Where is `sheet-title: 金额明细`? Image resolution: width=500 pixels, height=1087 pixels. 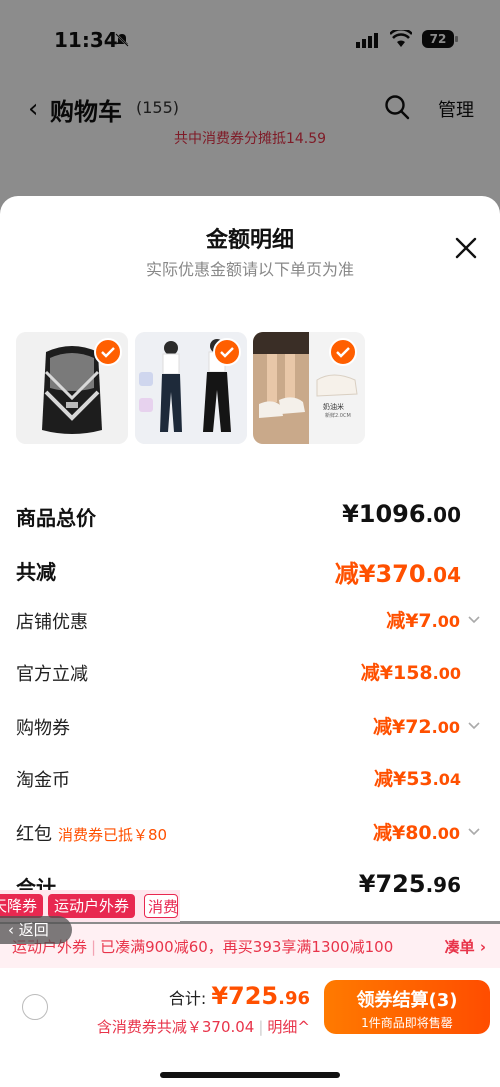 sheet-title: 金额明细 is located at coordinates (249, 240).